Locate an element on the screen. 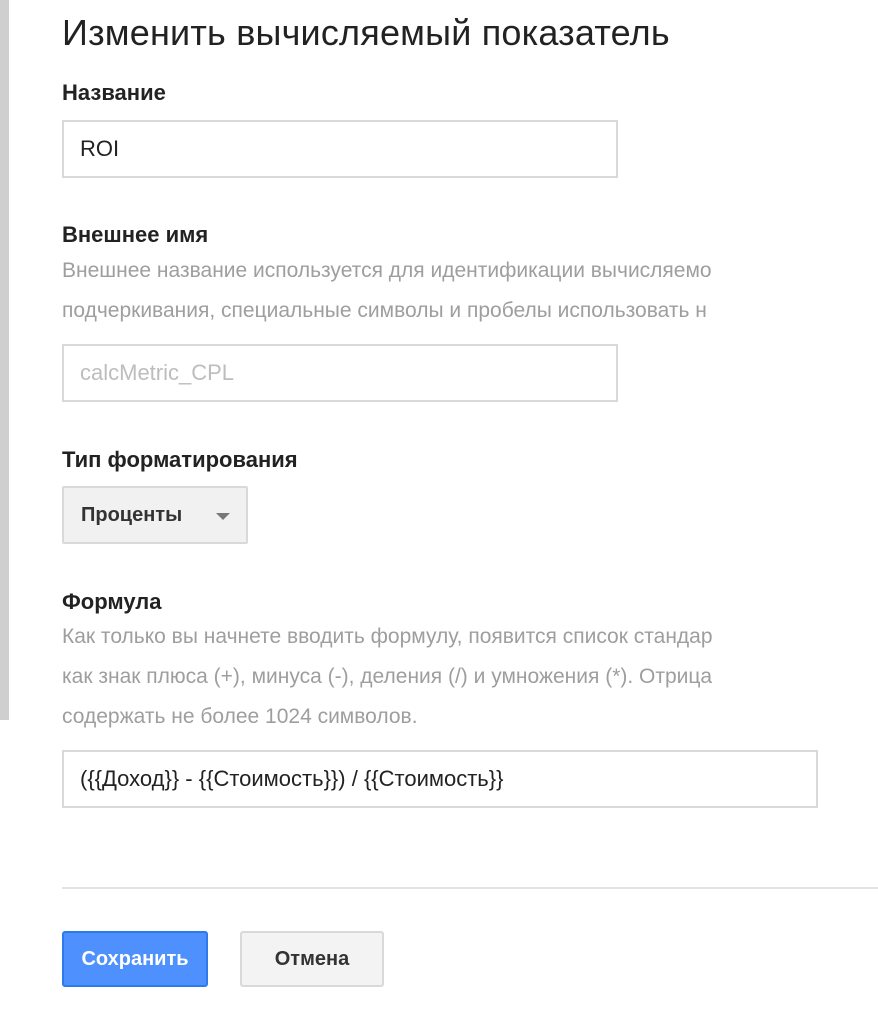 This screenshot has width=878, height=1012. name-label: Название is located at coordinates (114, 92).